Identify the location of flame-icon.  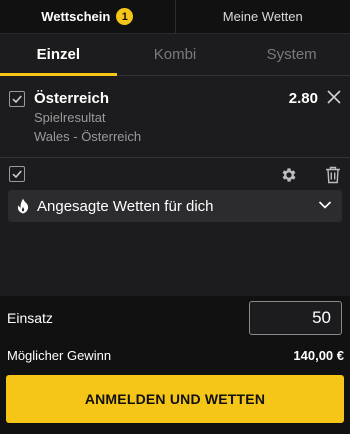
(23, 206).